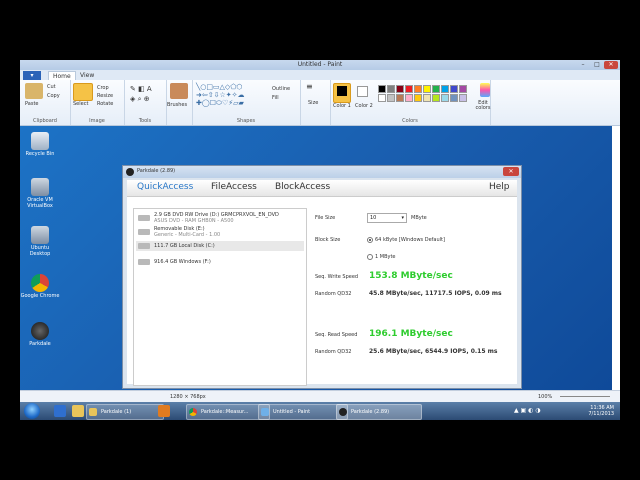  What do you see at coordinates (265, 412) in the screenshot?
I see `paint-icon` at bounding box center [265, 412].